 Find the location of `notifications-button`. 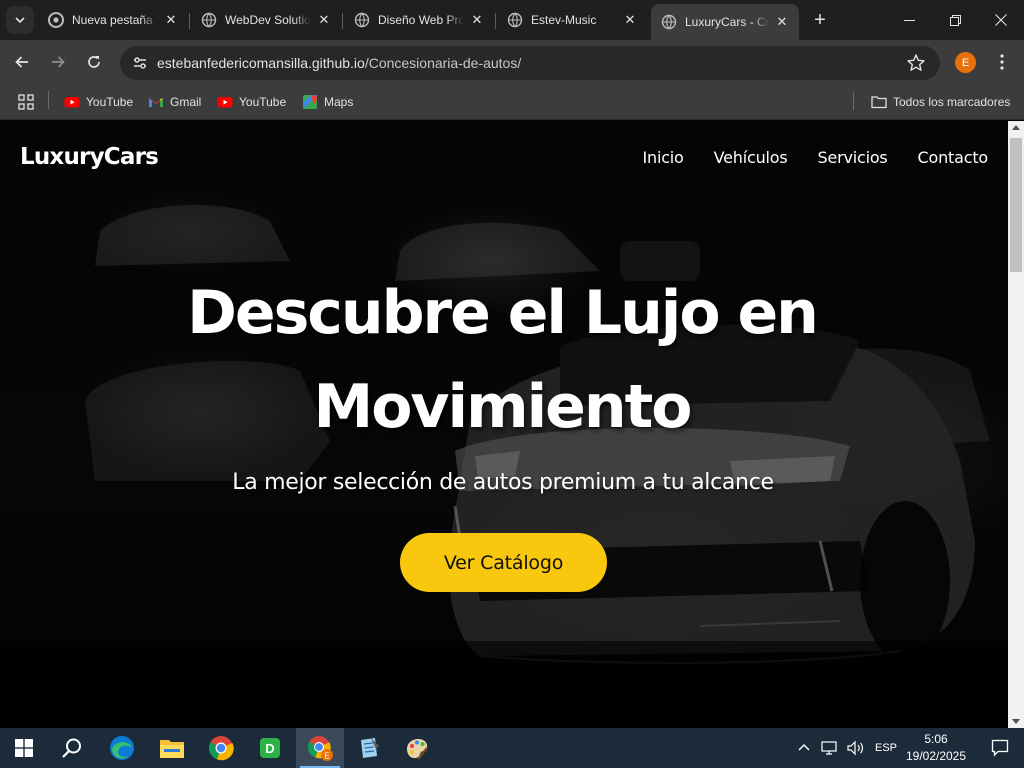

notifications-button is located at coordinates (1000, 748).